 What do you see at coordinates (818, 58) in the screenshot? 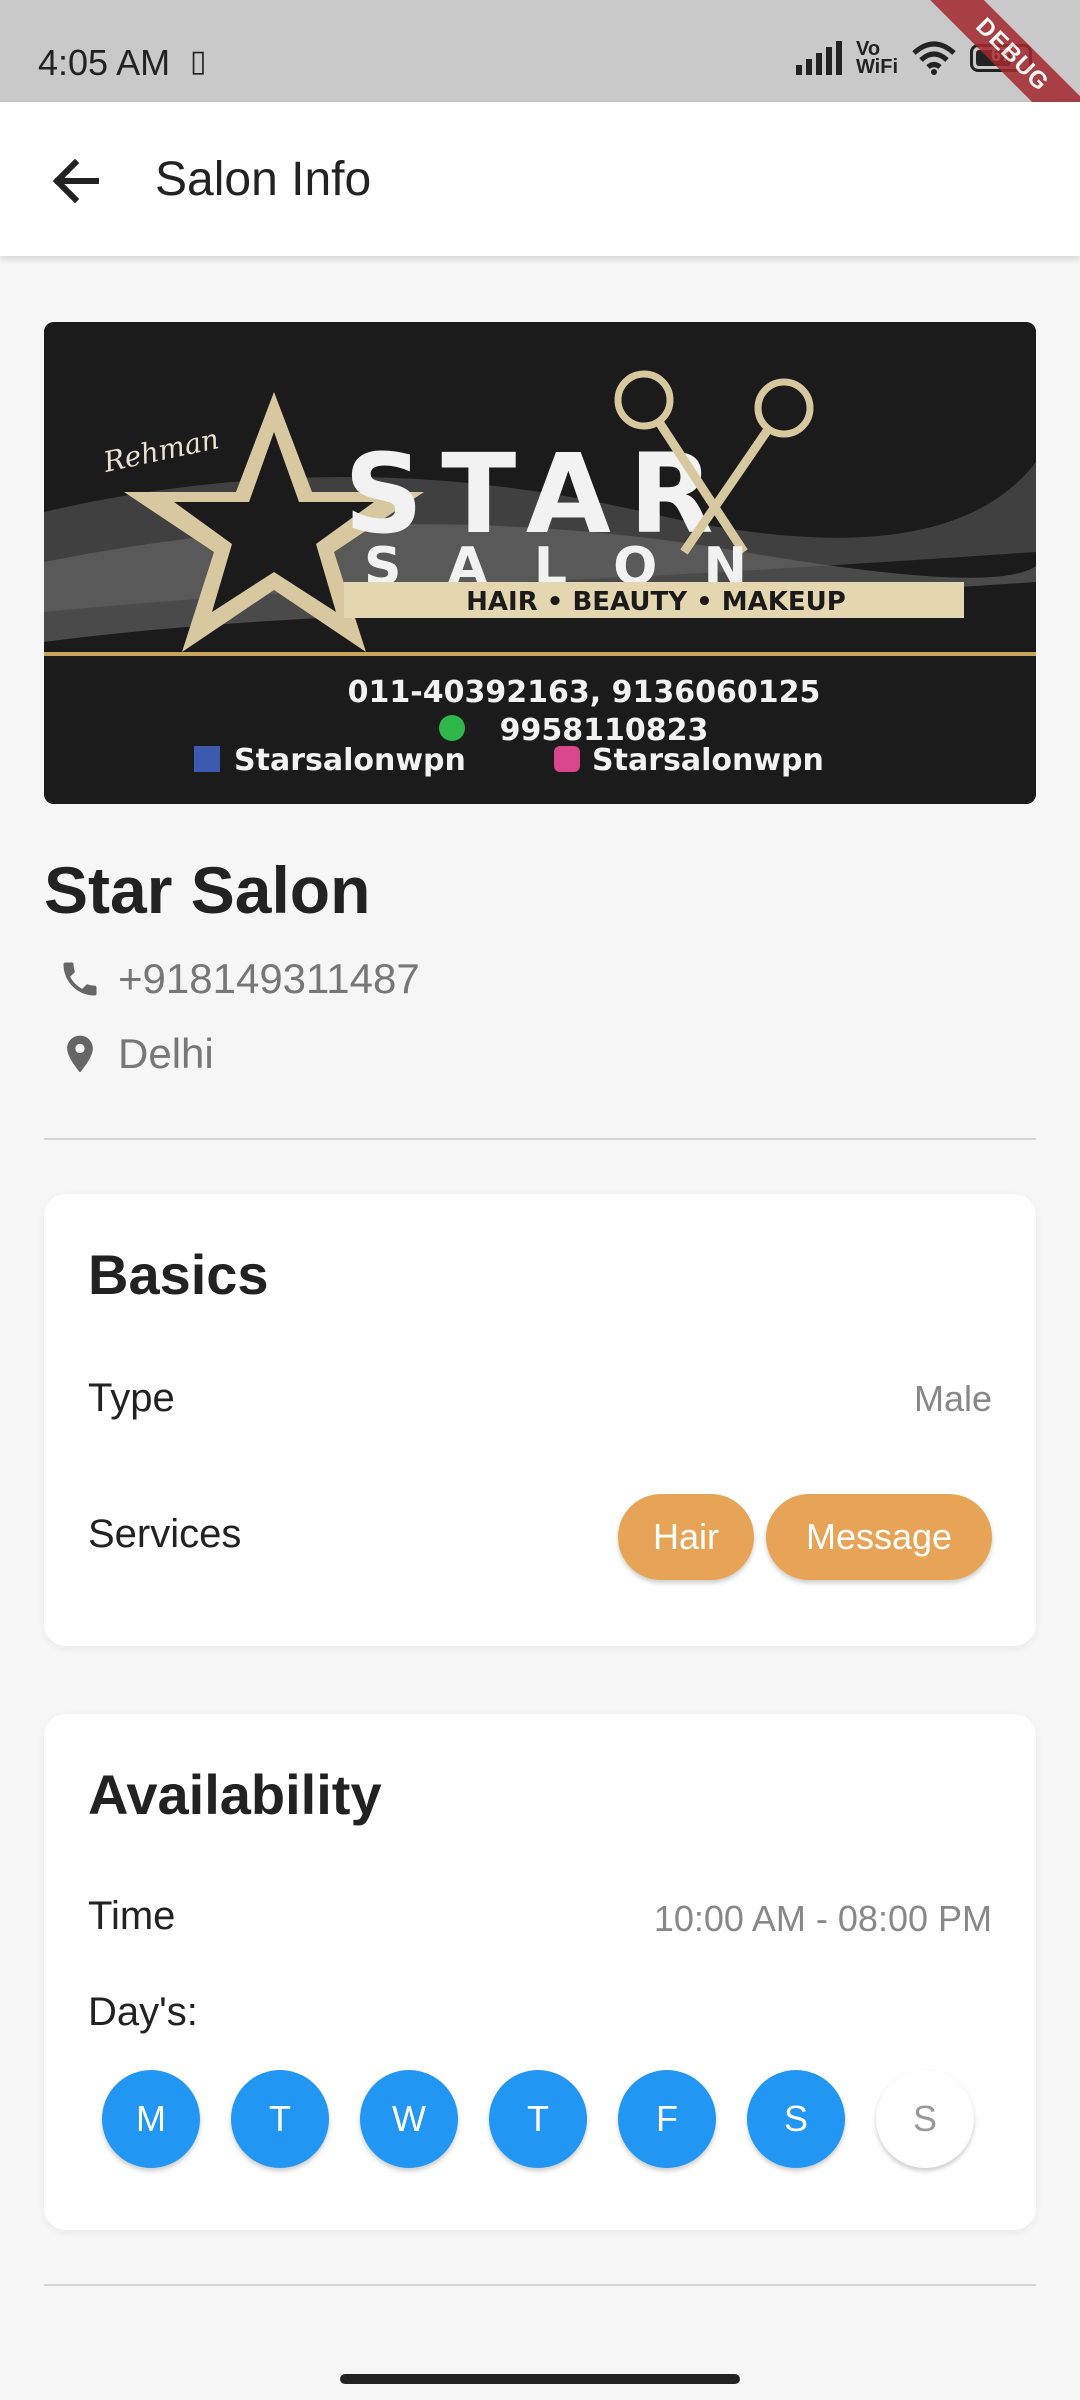
I see `signal-icon` at bounding box center [818, 58].